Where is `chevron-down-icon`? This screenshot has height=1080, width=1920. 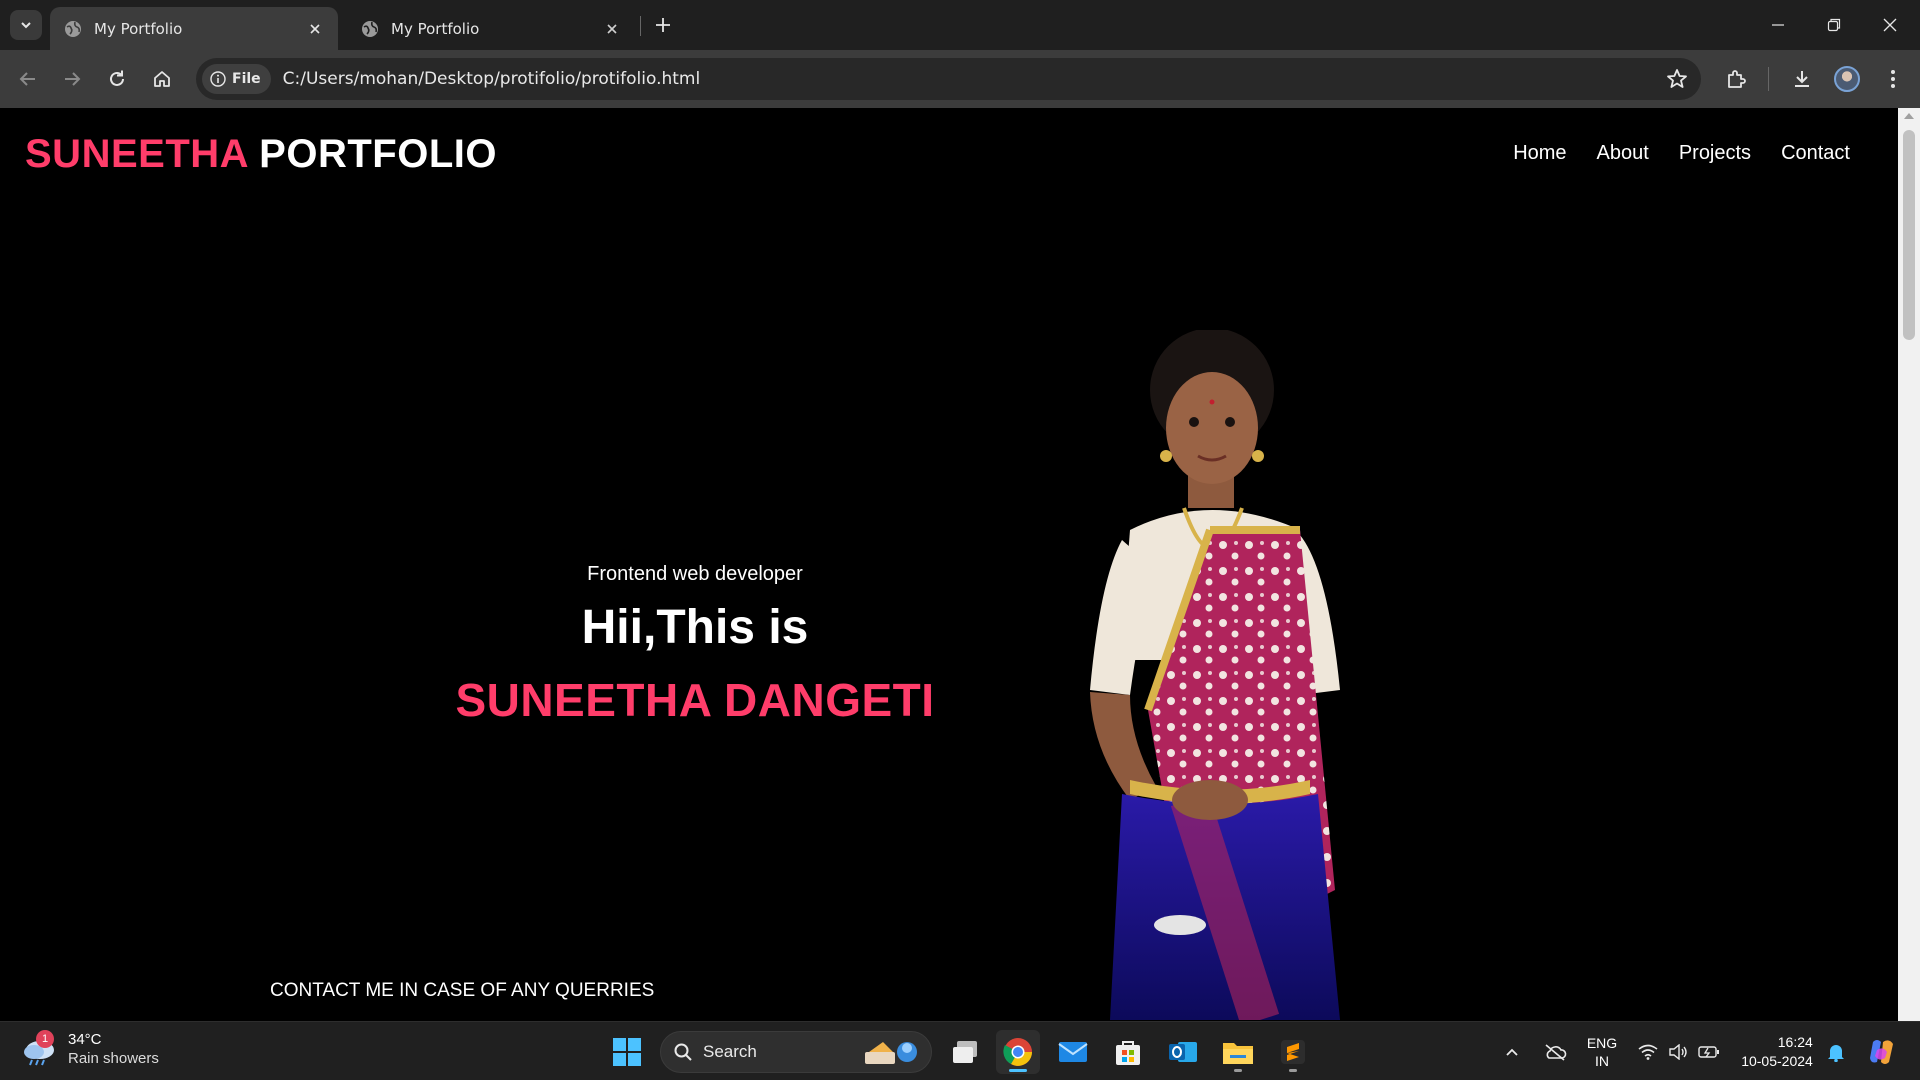 chevron-down-icon is located at coordinates (26, 25).